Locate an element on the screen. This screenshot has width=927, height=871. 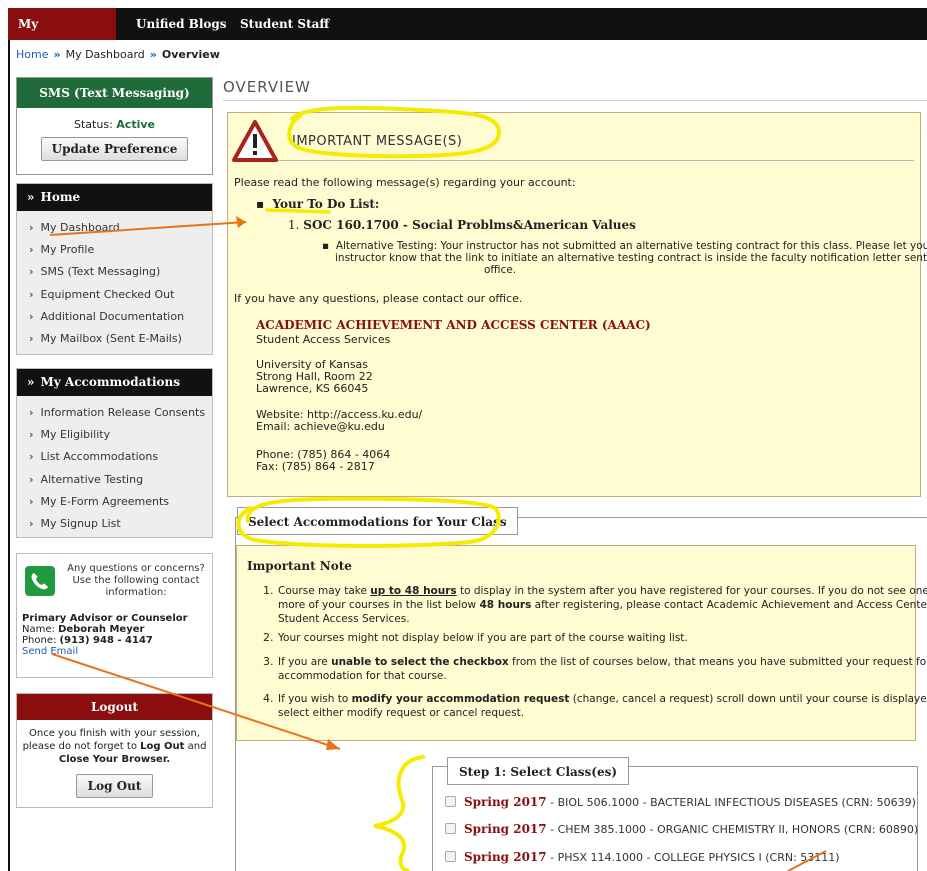
menu-item-signup-list: › My Signup List is located at coordinates (114, 524).